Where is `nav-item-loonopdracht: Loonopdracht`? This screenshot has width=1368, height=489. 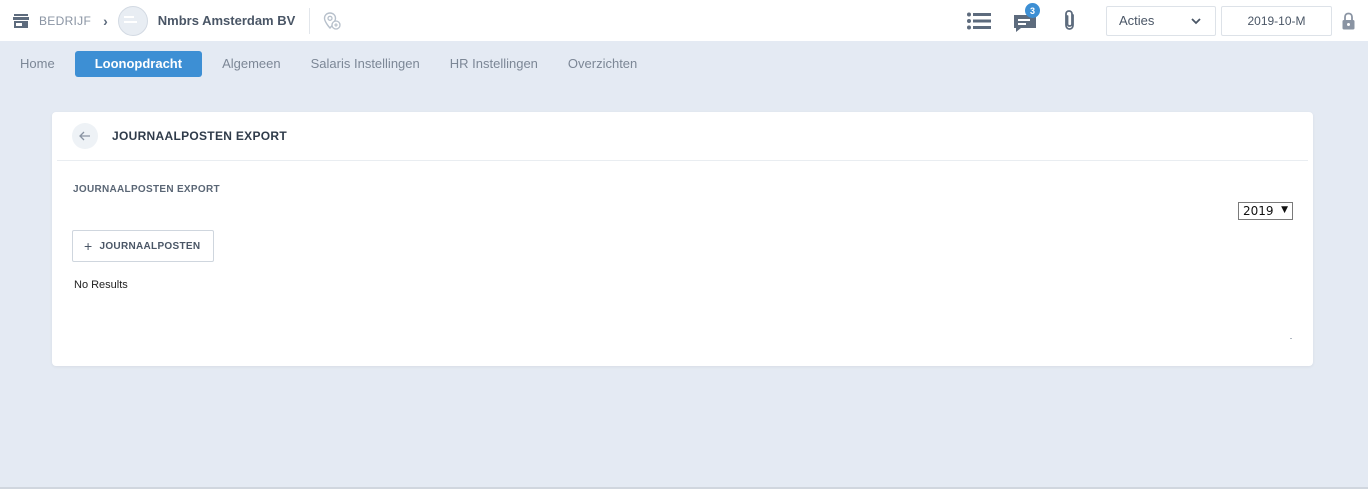 nav-item-loonopdracht: Loonopdracht is located at coordinates (138, 64).